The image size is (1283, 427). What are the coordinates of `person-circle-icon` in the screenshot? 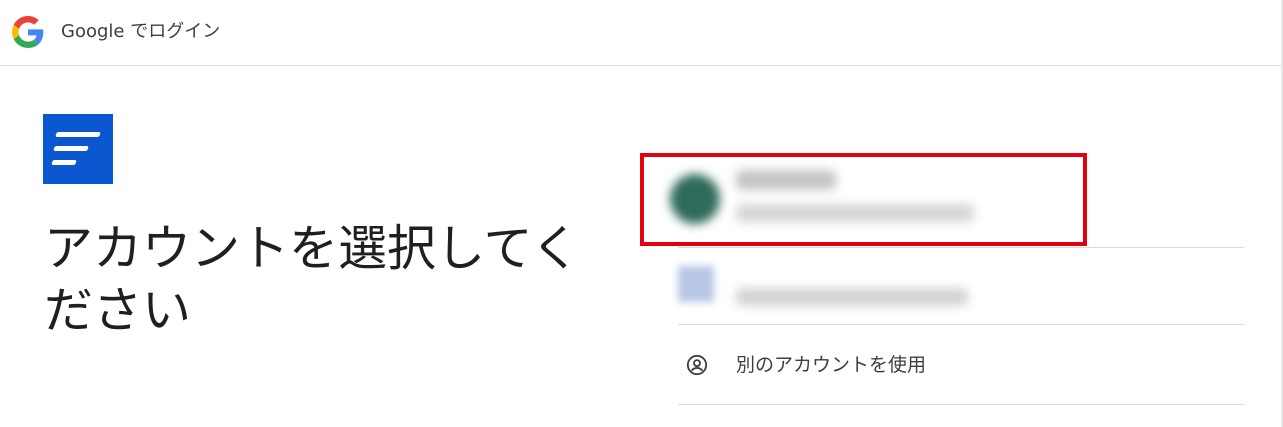 It's located at (697, 365).